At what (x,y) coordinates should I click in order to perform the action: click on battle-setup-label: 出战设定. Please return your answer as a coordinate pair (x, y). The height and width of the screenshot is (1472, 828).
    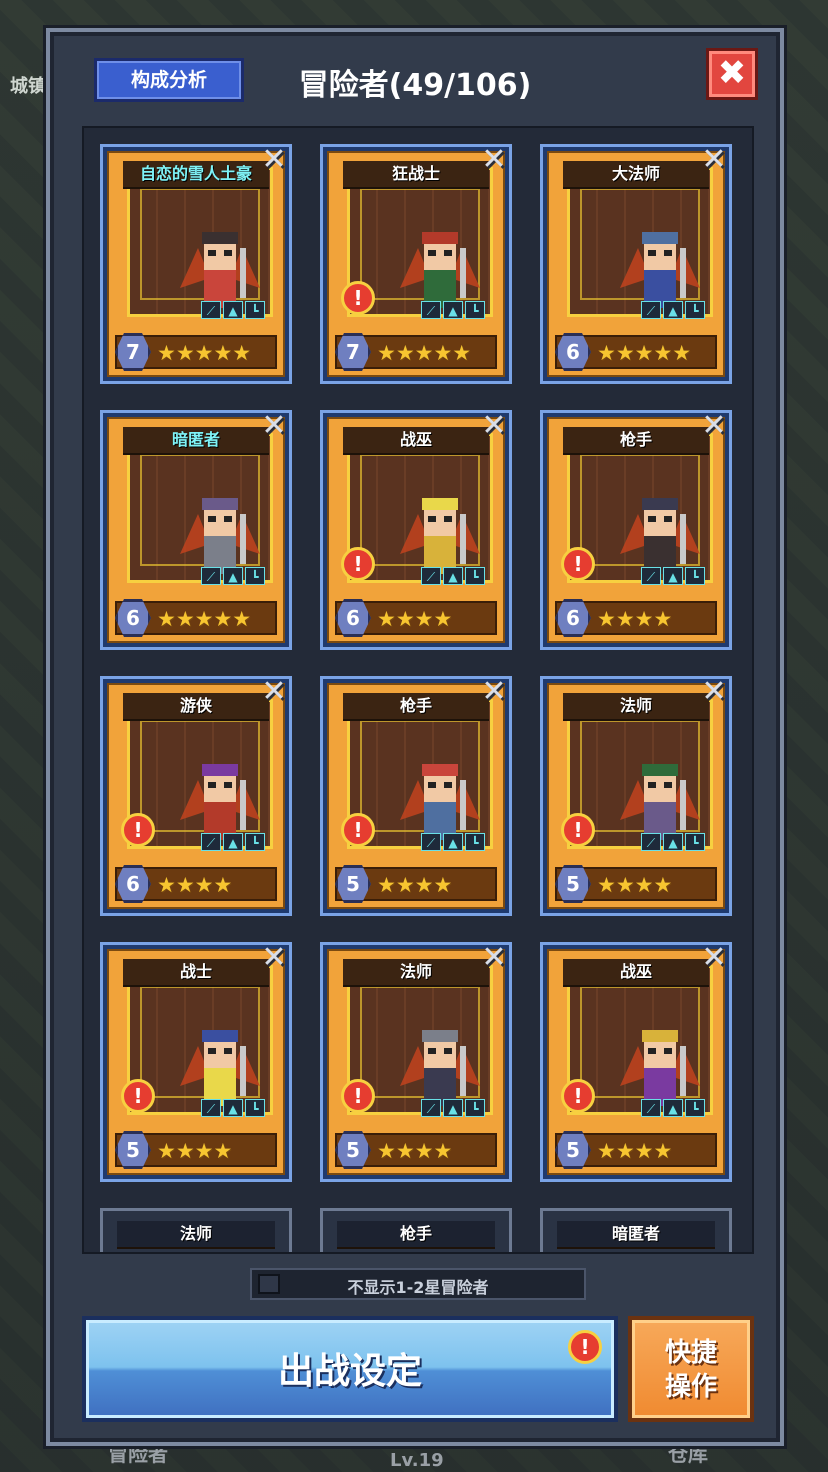
    Looking at the image, I should click on (349, 1371).